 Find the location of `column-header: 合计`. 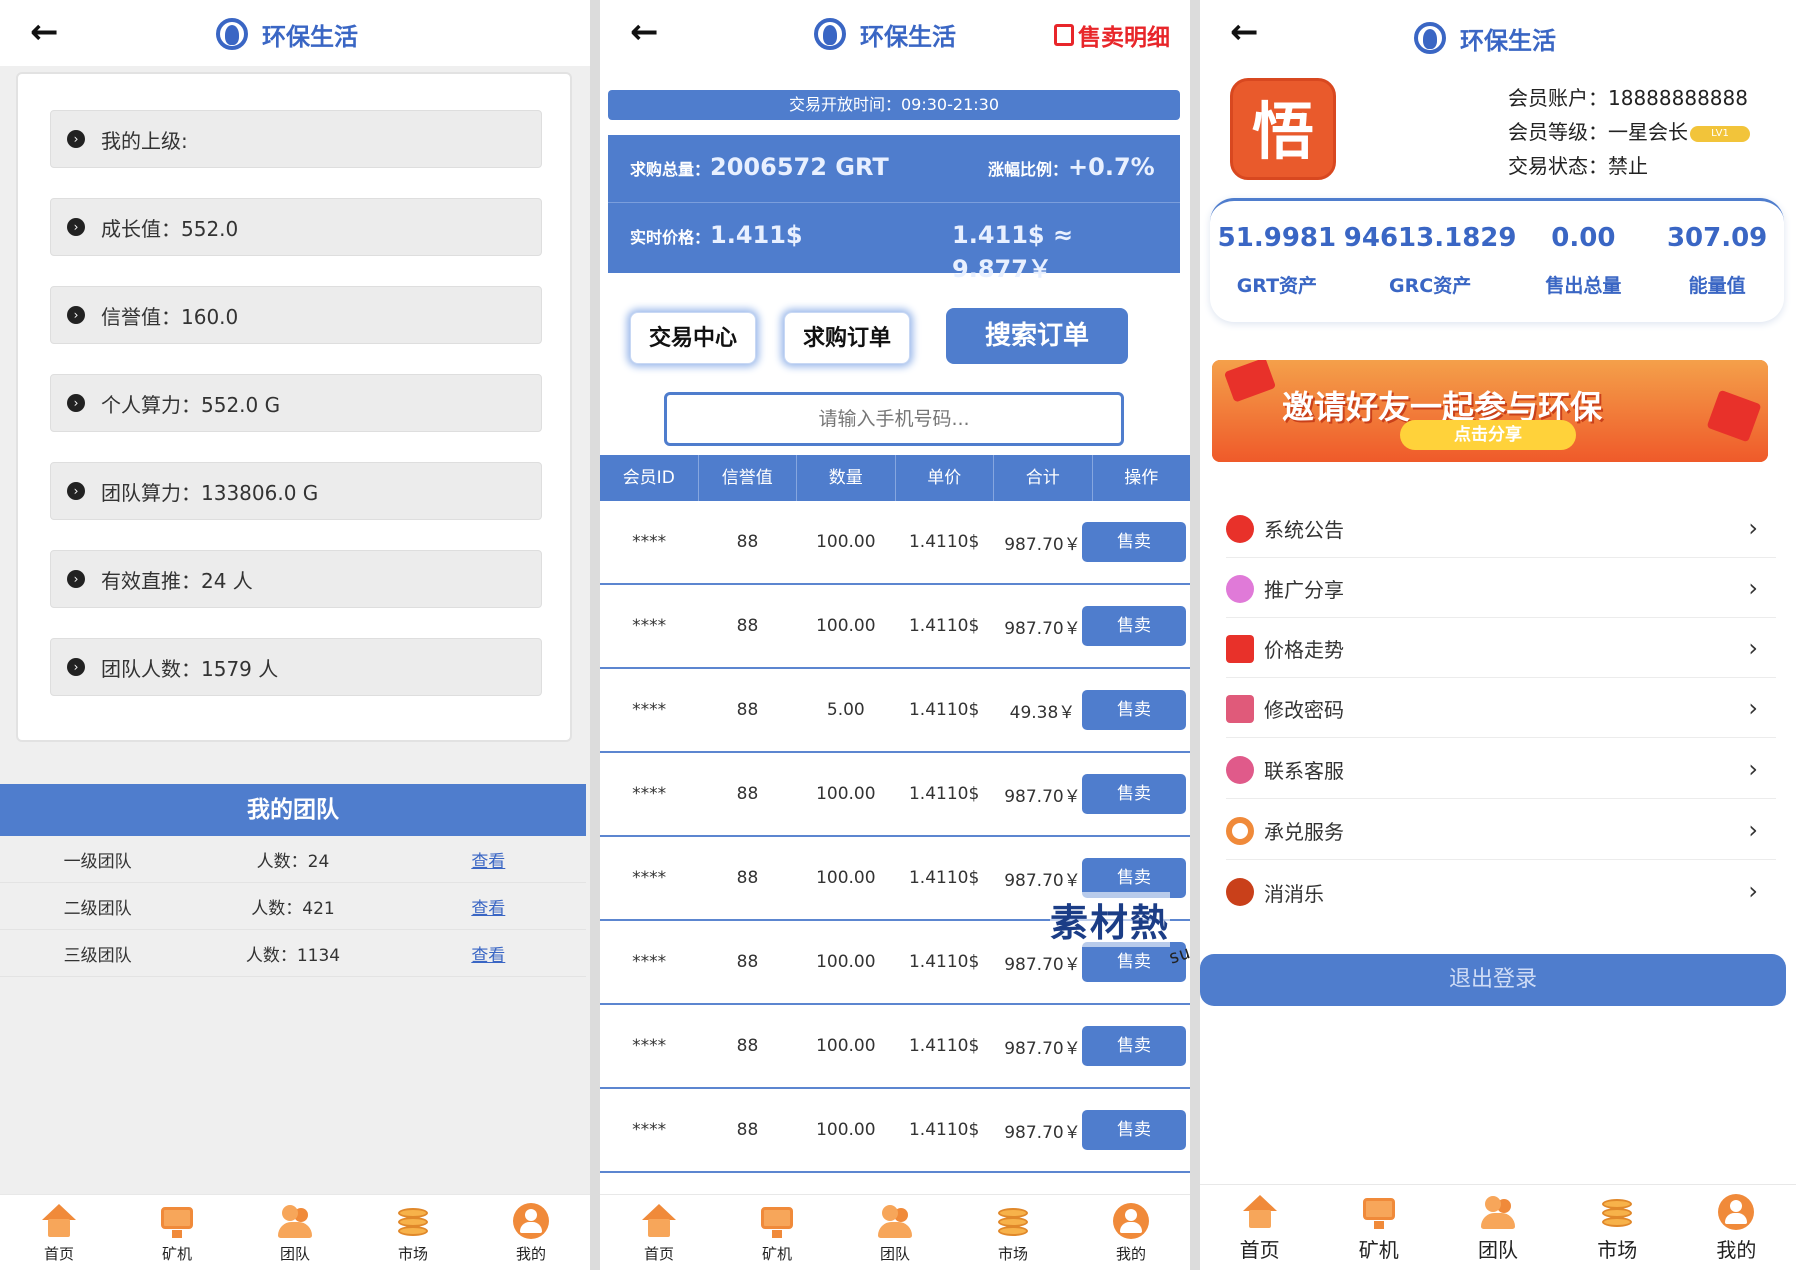

column-header: 合计 is located at coordinates (1043, 478).